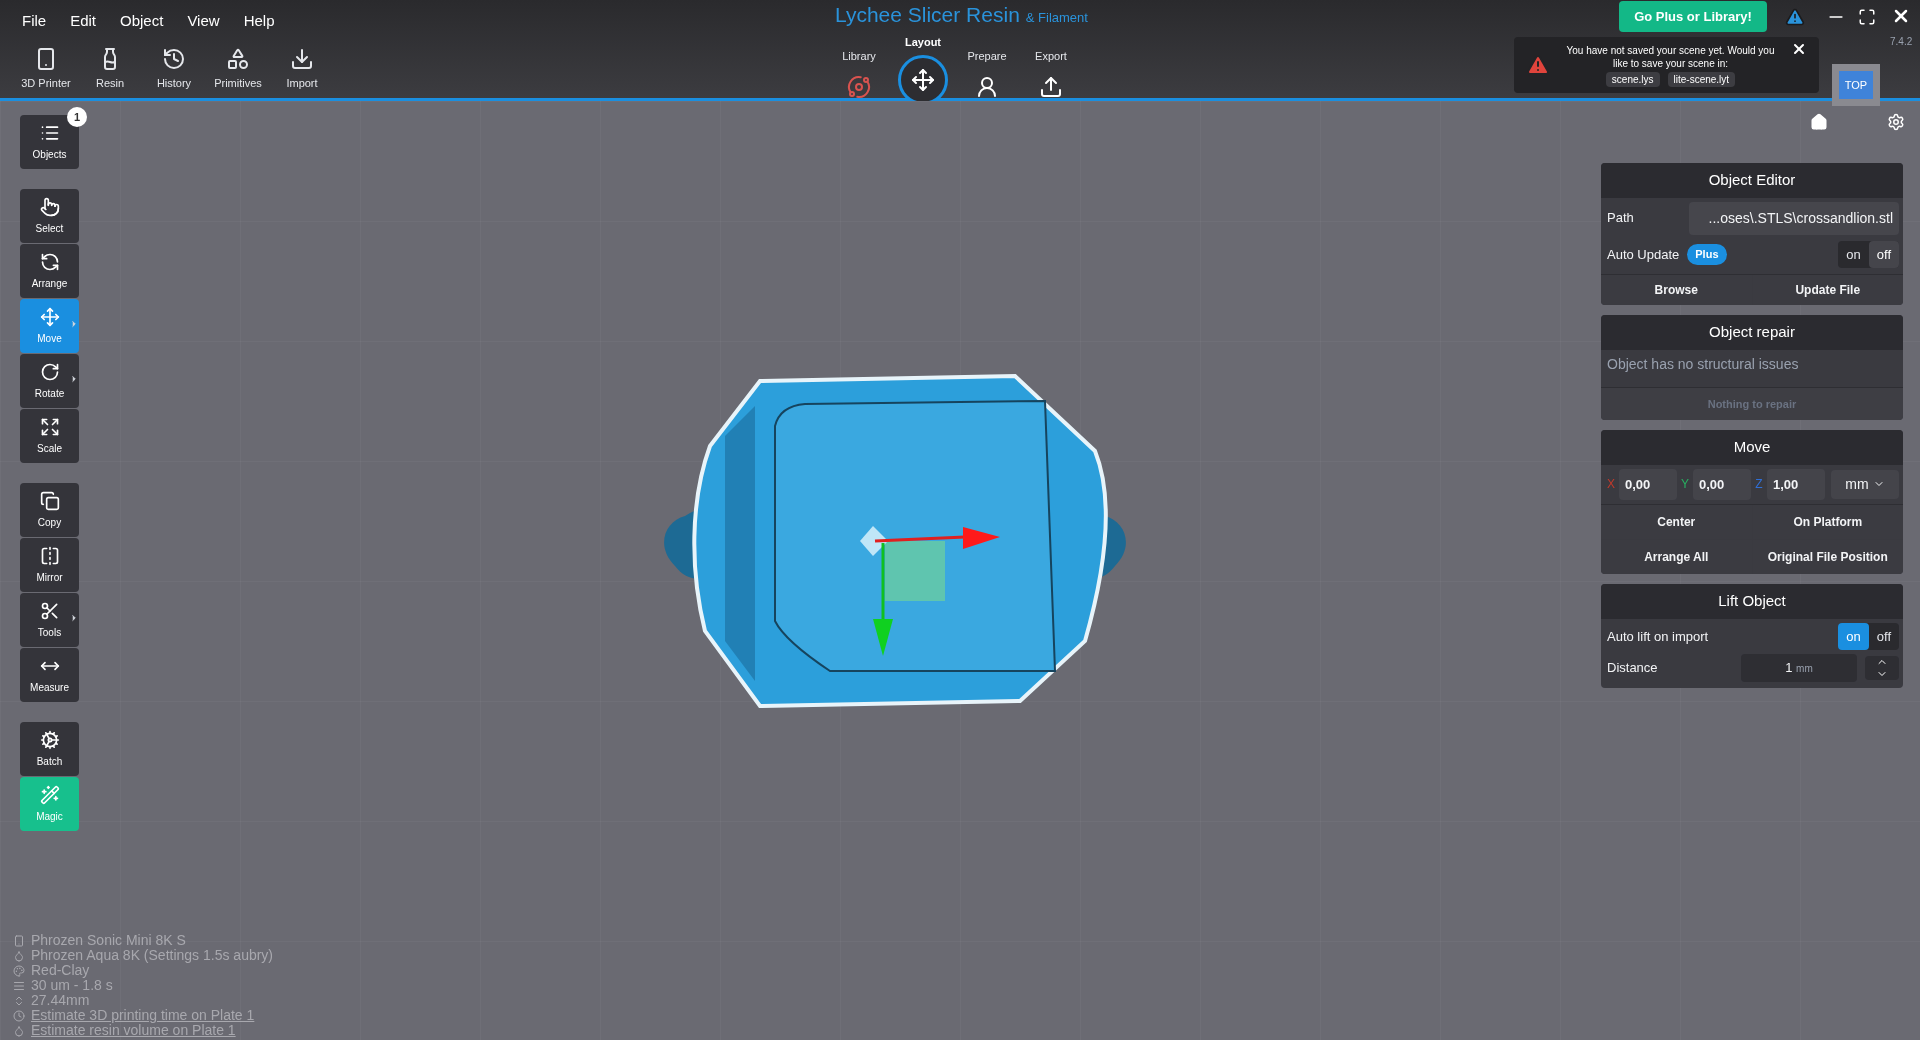 The width and height of the screenshot is (1920, 1040). What do you see at coordinates (110, 68) in the screenshot?
I see `toolbar-button: Resin` at bounding box center [110, 68].